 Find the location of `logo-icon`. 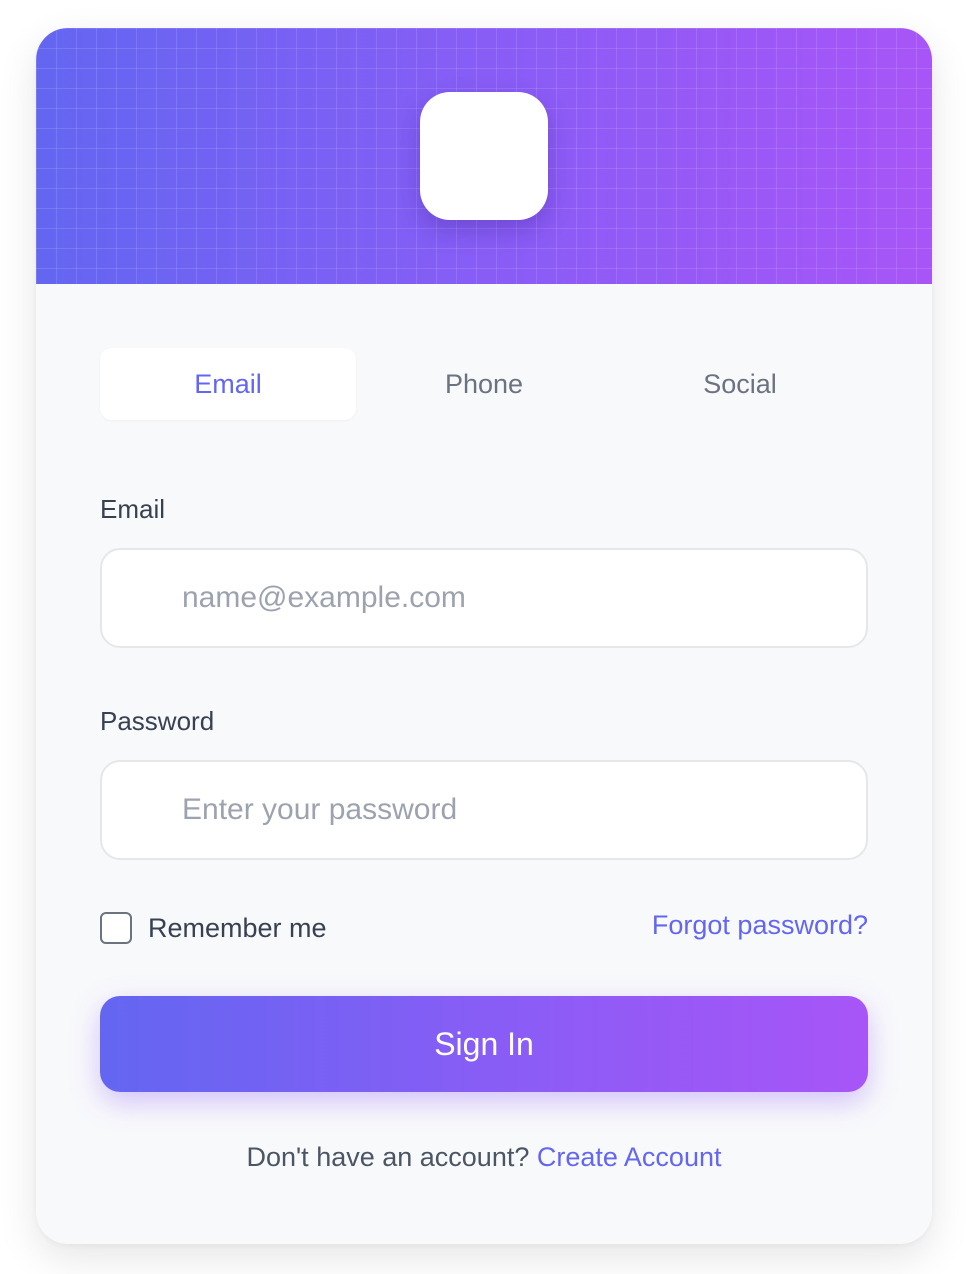

logo-icon is located at coordinates (484, 156).